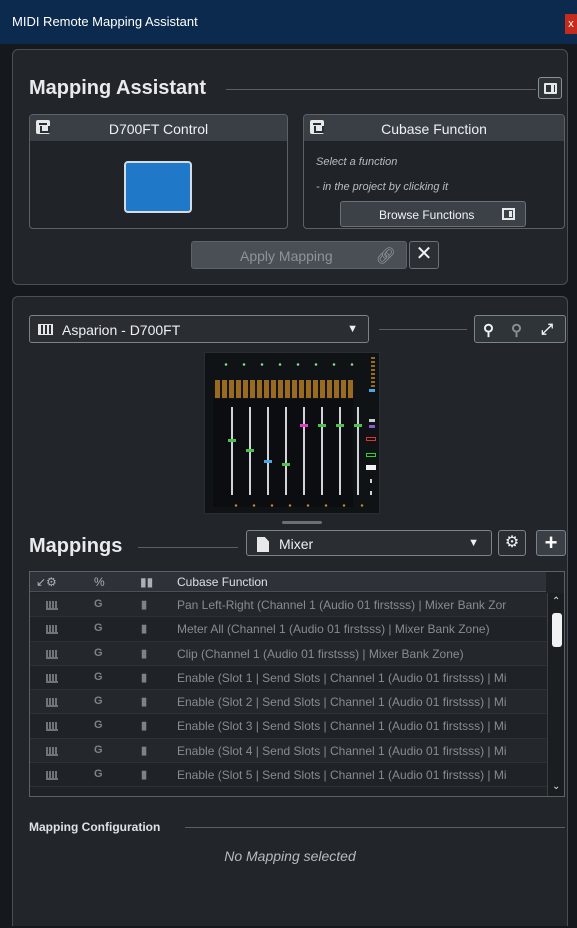 Image resolution: width=577 pixels, height=928 pixels. I want to click on device-select: Asparion - D700FT ▼, so click(199, 329).